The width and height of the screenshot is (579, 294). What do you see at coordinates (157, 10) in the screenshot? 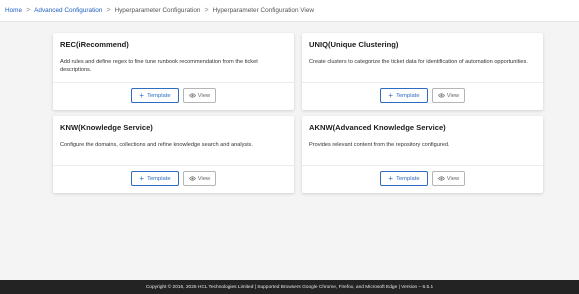
I see `breadcrumb-hyperparameter-configuration: Hyperparameter Configuration` at bounding box center [157, 10].